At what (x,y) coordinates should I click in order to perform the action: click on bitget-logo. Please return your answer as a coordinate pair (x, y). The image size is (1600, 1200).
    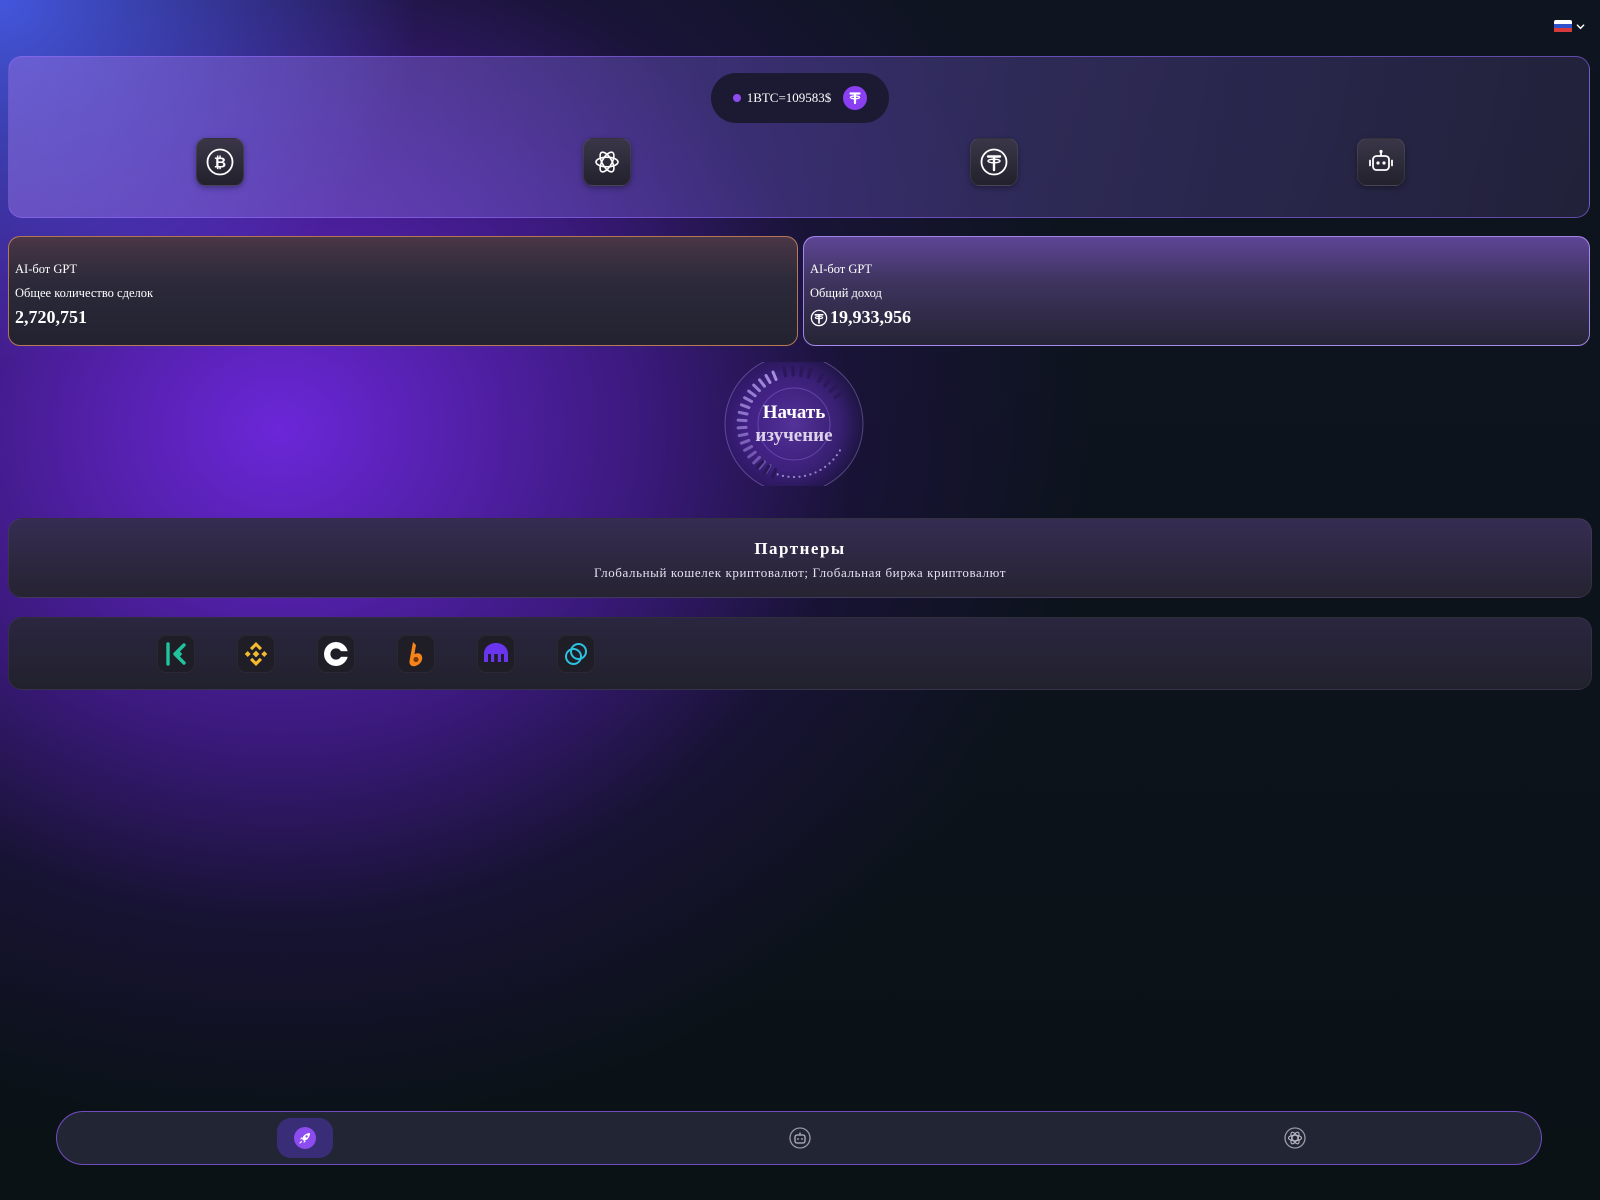
    Looking at the image, I should click on (416, 654).